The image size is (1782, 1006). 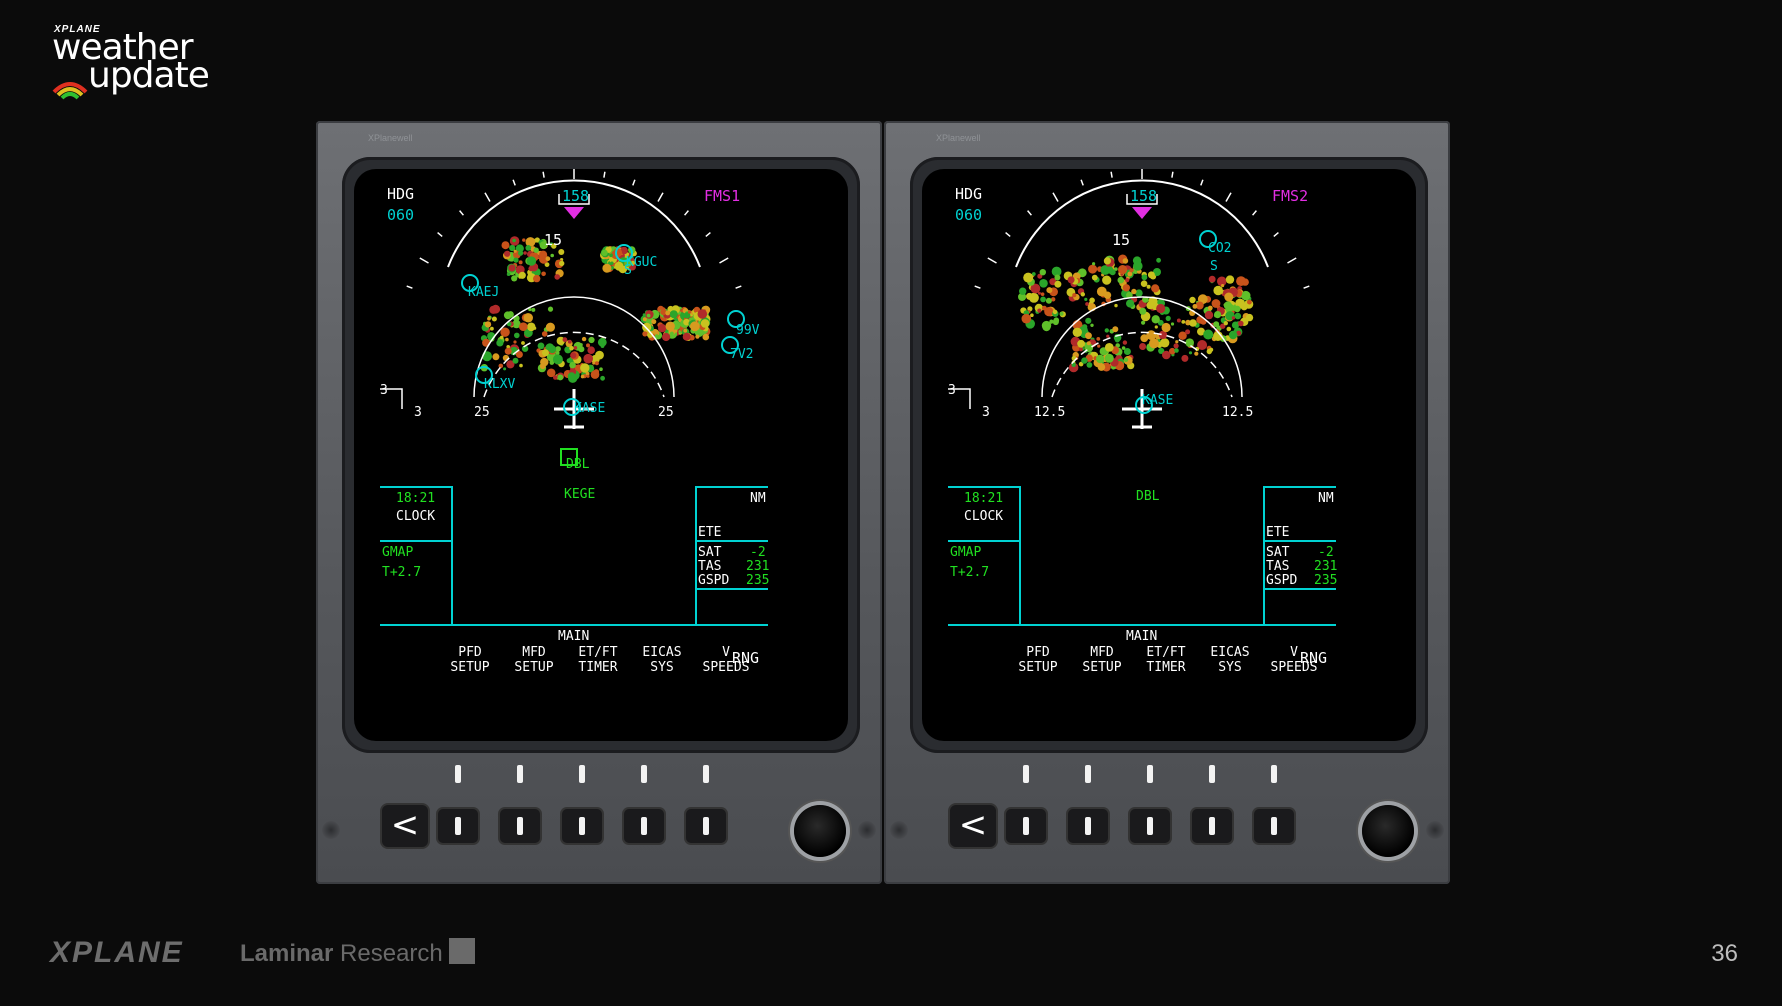 What do you see at coordinates (1314, 658) in the screenshot?
I see `rng-label: RNG` at bounding box center [1314, 658].